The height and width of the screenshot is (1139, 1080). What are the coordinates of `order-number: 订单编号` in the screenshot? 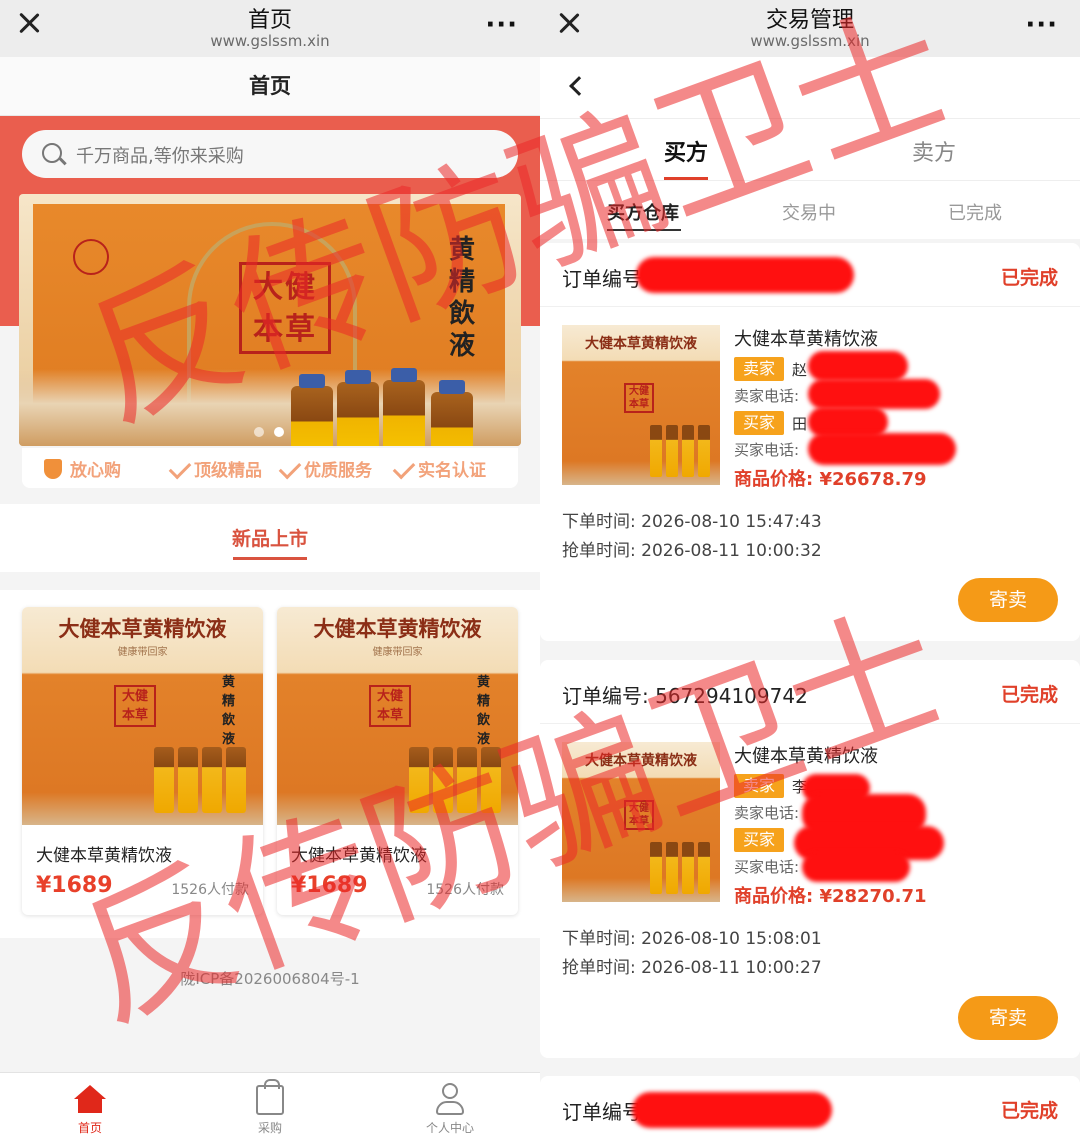 It's located at (602, 1112).